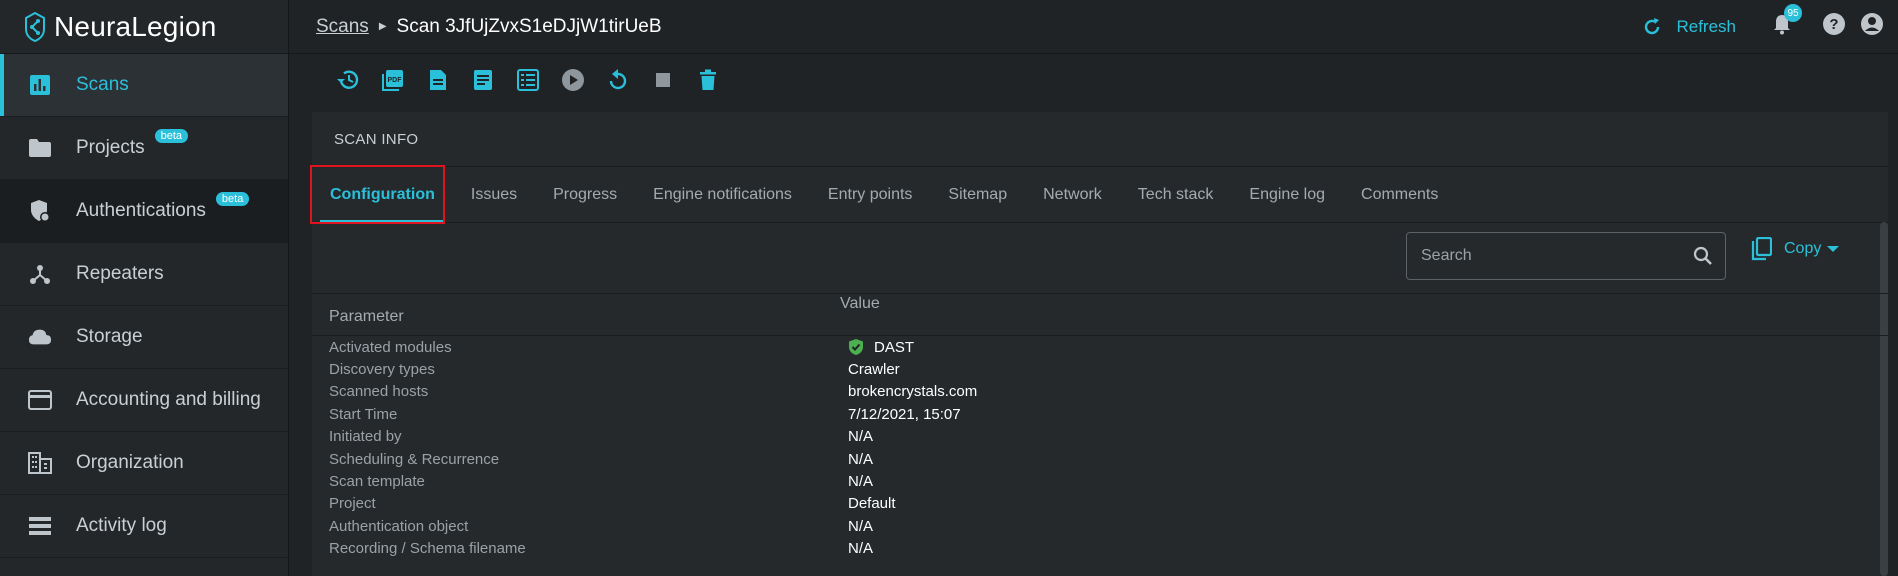 This screenshot has width=1898, height=576. What do you see at coordinates (872, 504) in the screenshot?
I see `row-value: Default` at bounding box center [872, 504].